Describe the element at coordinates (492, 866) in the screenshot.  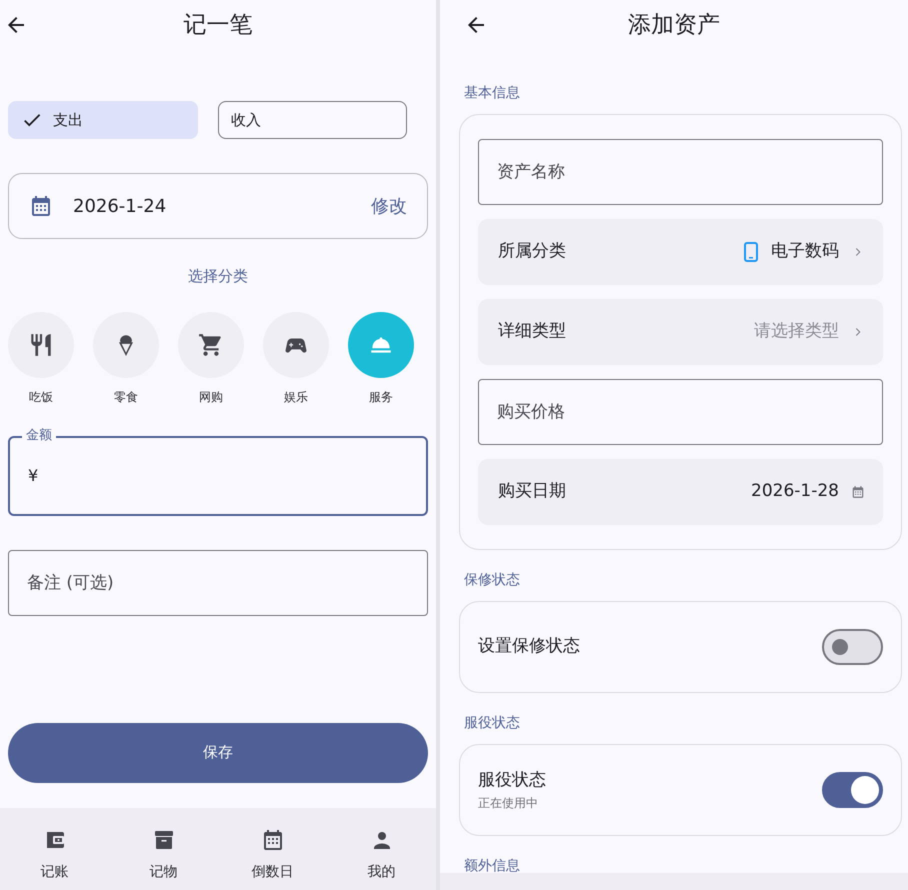
I see `section-heading: 额外信息` at that location.